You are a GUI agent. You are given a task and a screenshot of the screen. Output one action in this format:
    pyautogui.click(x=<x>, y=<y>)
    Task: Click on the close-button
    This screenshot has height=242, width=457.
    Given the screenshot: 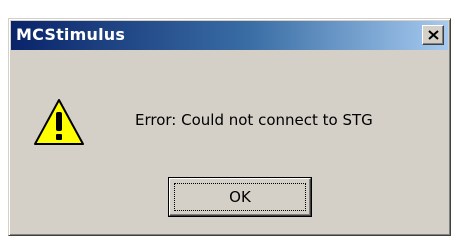 What is the action you would take?
    pyautogui.click(x=433, y=35)
    